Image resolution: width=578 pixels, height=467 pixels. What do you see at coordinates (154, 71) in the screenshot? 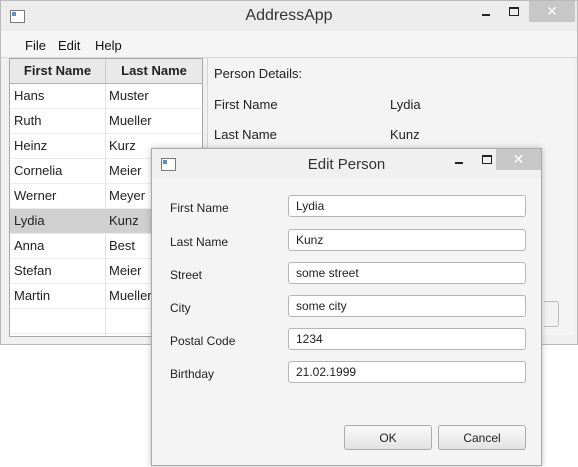
I see `column-header-last-name: Last Name` at bounding box center [154, 71].